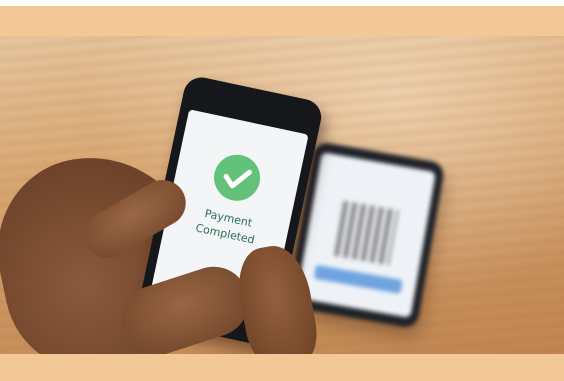 This screenshot has height=381, width=564. I want to click on checkmark-icon, so click(237, 178).